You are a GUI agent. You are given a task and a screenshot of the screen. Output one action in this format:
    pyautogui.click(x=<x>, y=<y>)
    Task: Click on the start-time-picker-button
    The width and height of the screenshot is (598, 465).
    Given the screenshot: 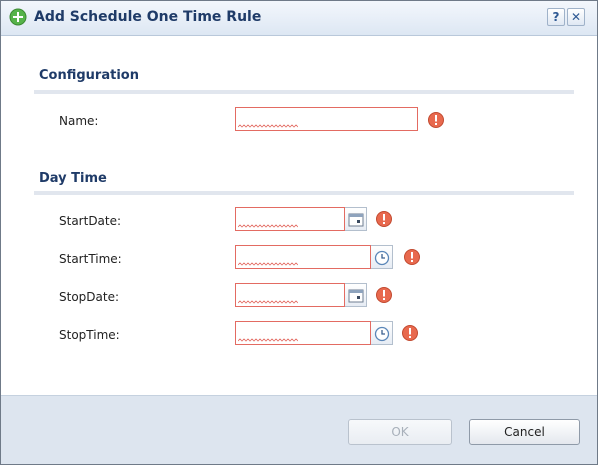 What is the action you would take?
    pyautogui.click(x=382, y=257)
    